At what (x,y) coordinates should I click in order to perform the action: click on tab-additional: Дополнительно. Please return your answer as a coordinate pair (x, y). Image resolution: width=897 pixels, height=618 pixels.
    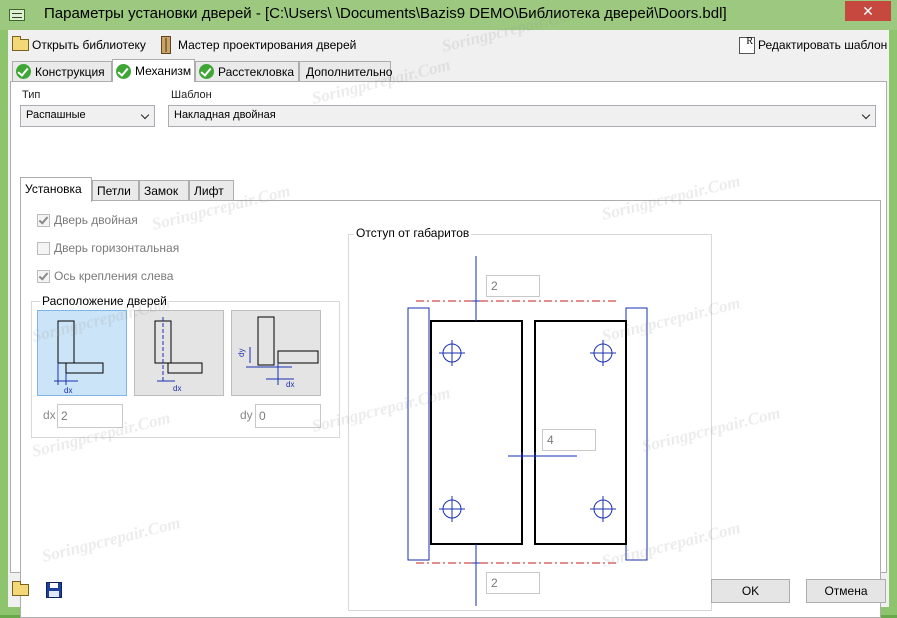
    Looking at the image, I should click on (346, 71).